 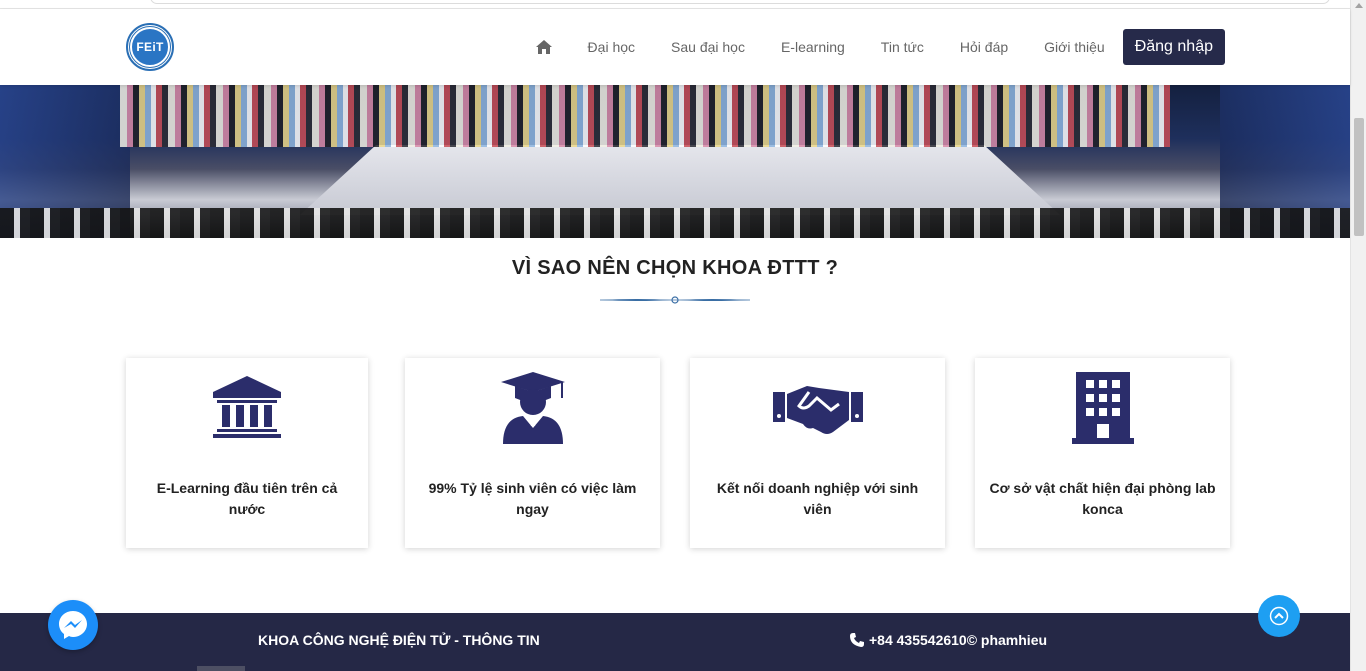 What do you see at coordinates (857, 640) in the screenshot?
I see `phone-icon` at bounding box center [857, 640].